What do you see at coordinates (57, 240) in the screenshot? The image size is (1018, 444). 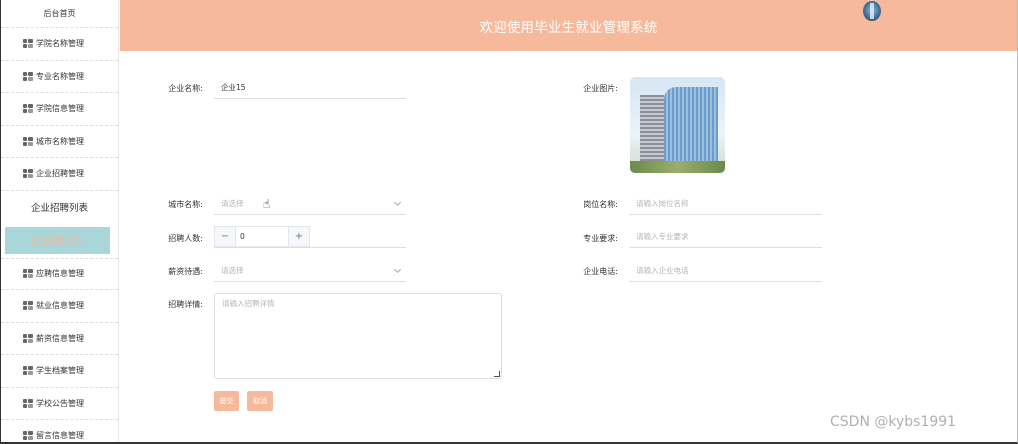 I see `sidebar-subitem-recruit-add: 企业招聘添加` at bounding box center [57, 240].